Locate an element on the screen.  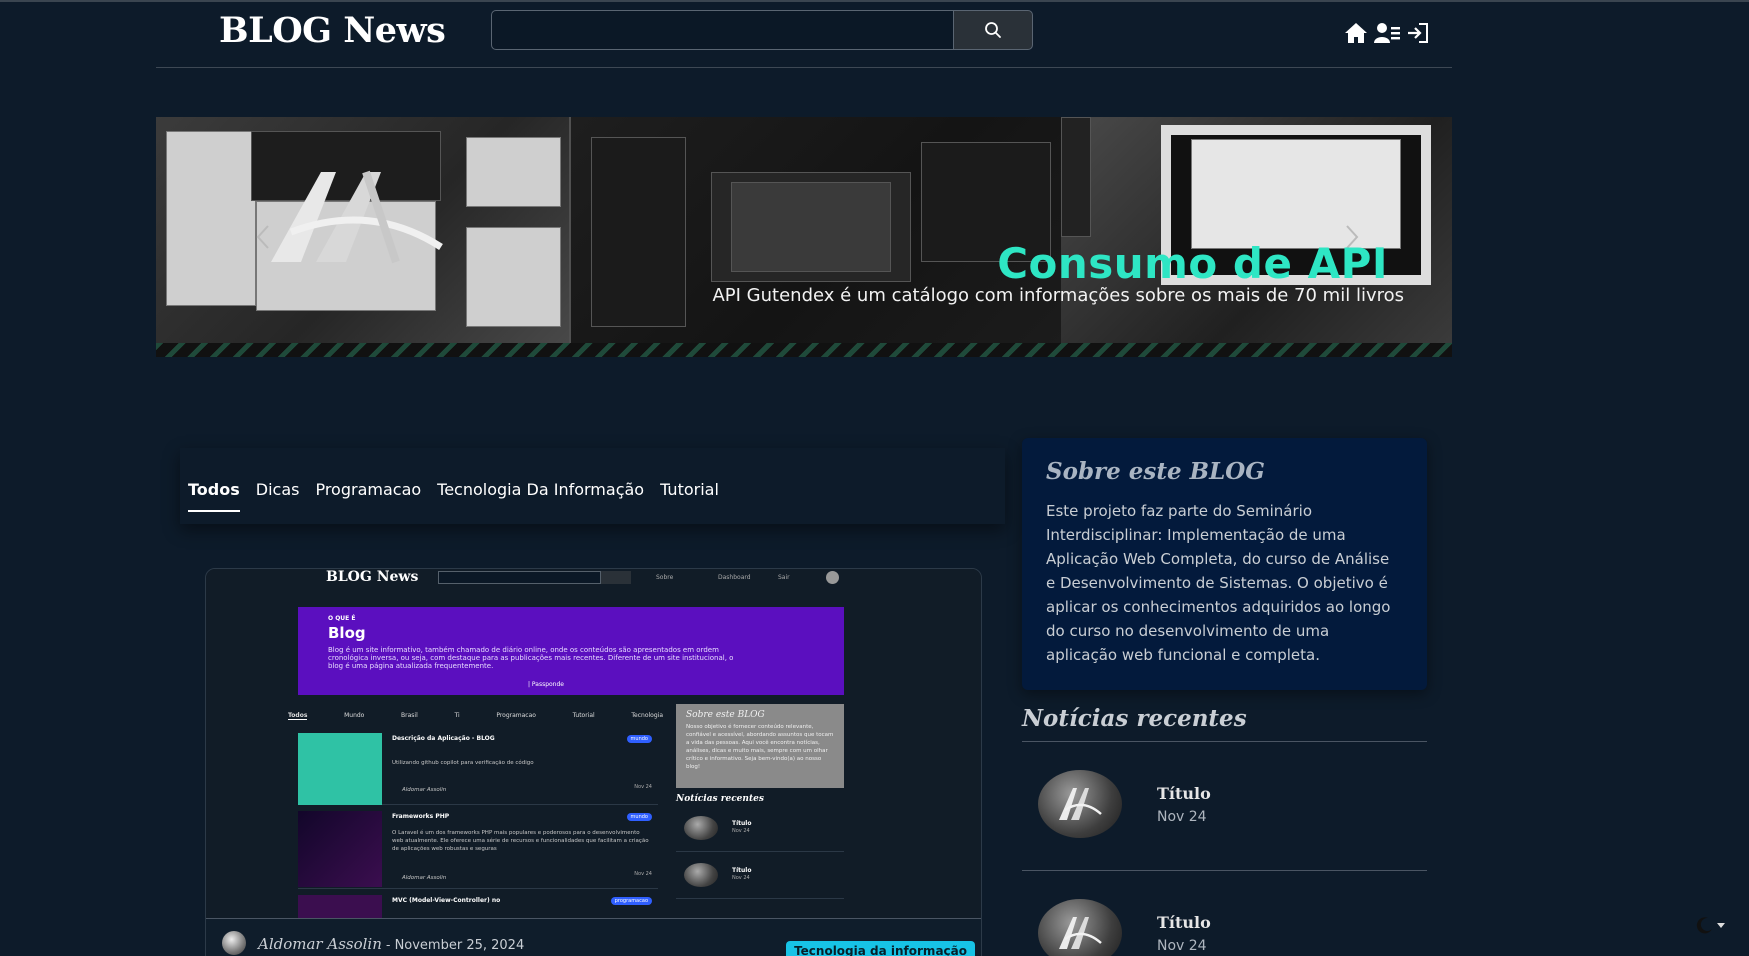
search-button is located at coordinates (993, 30).